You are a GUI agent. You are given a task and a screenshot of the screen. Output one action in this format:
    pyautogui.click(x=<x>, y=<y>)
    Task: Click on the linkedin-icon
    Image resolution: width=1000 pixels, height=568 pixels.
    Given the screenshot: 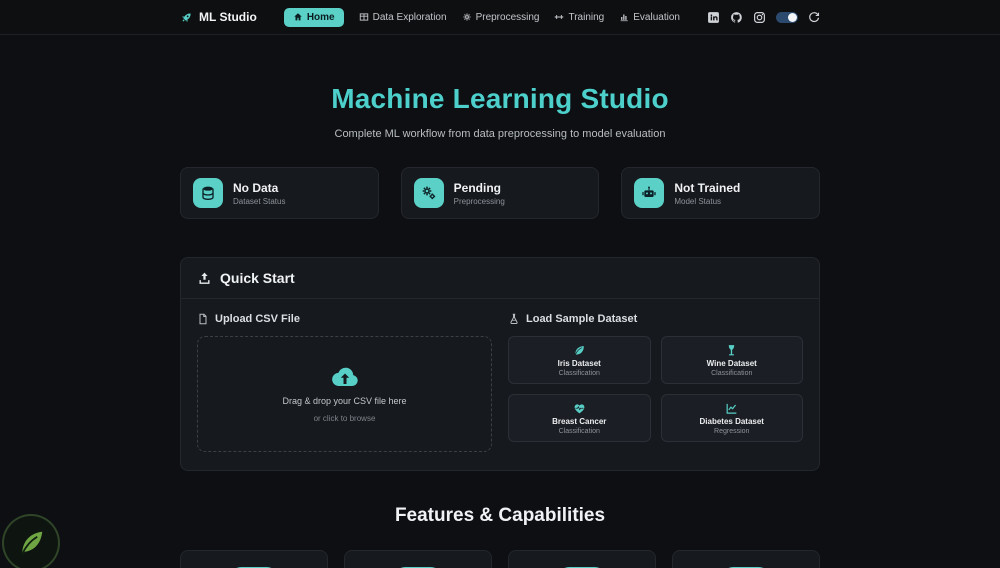 What is the action you would take?
    pyautogui.click(x=713, y=17)
    